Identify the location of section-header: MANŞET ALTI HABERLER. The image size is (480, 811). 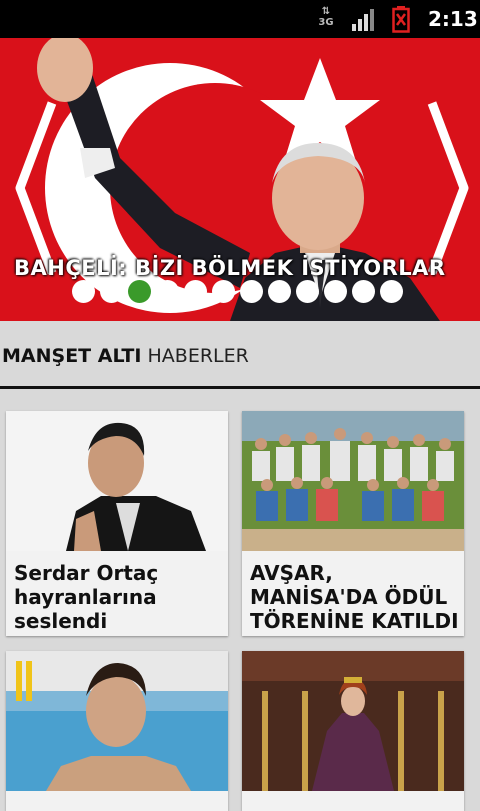
(240, 355).